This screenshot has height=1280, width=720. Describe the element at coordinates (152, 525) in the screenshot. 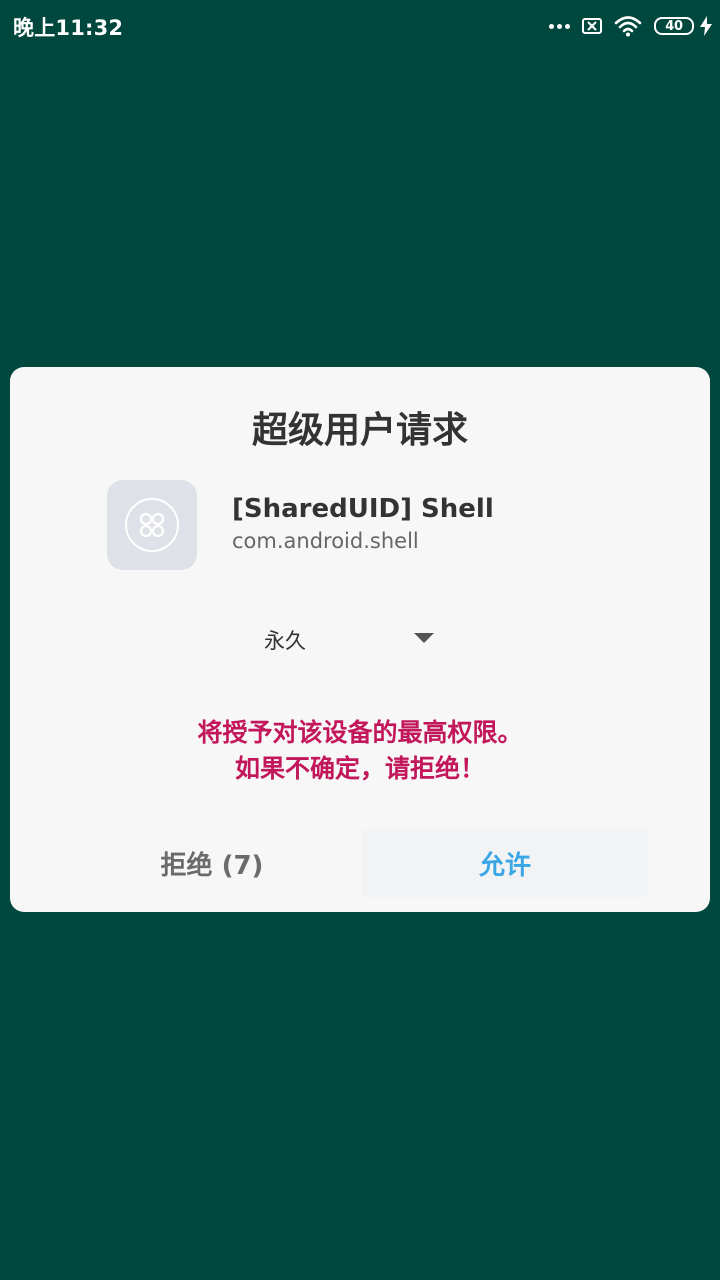

I see `app-grid-icon` at that location.